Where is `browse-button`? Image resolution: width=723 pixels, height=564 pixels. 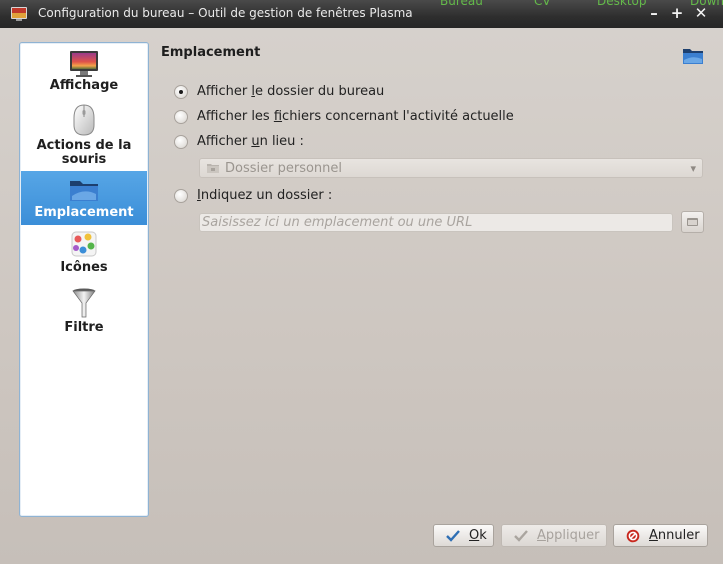 browse-button is located at coordinates (692, 222).